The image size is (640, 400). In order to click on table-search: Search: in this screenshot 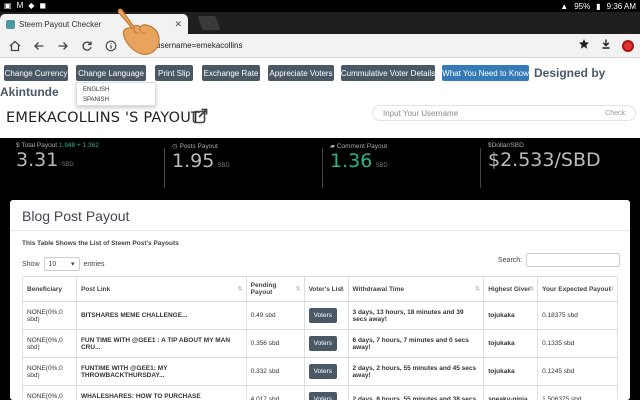, I will do `click(559, 260)`.